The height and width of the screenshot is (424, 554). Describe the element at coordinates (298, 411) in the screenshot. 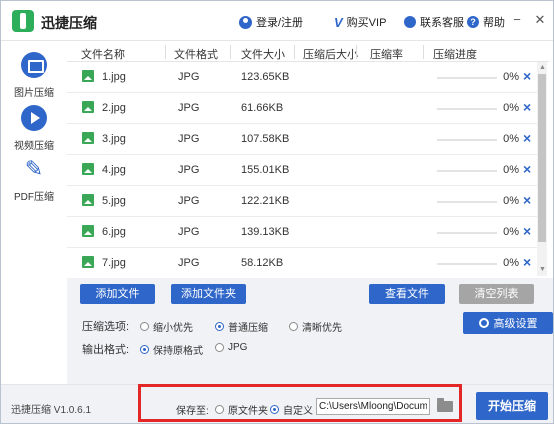

I see `radio-label: 自定义` at that location.